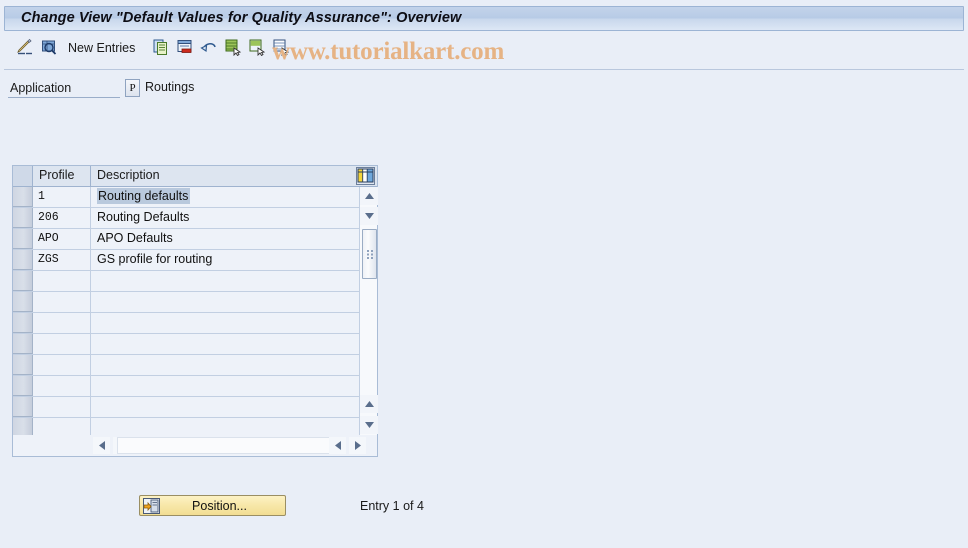 The width and height of the screenshot is (968, 548). What do you see at coordinates (225, 260) in the screenshot?
I see `cell-description: GS profile for routing` at bounding box center [225, 260].